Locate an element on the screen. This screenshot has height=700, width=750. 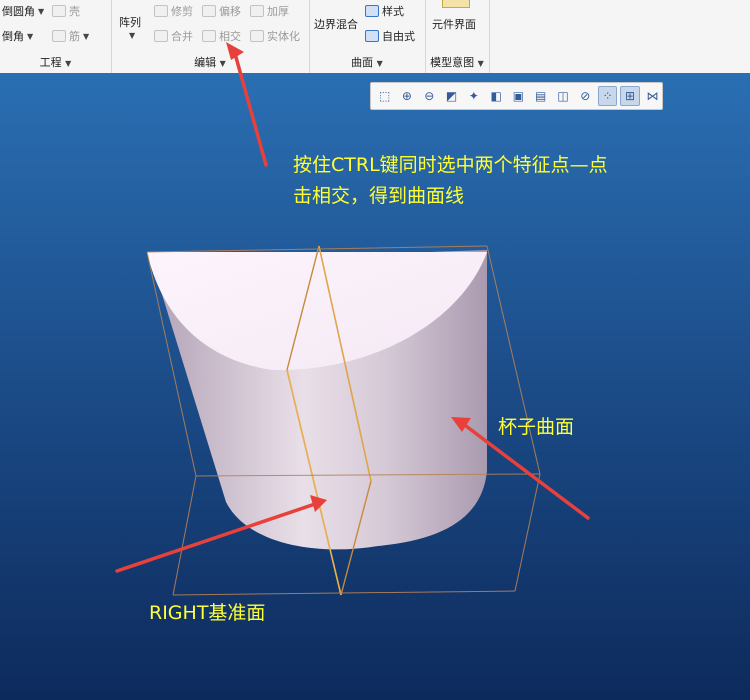
view-manager-icon: ▤ is located at coordinates (540, 96).